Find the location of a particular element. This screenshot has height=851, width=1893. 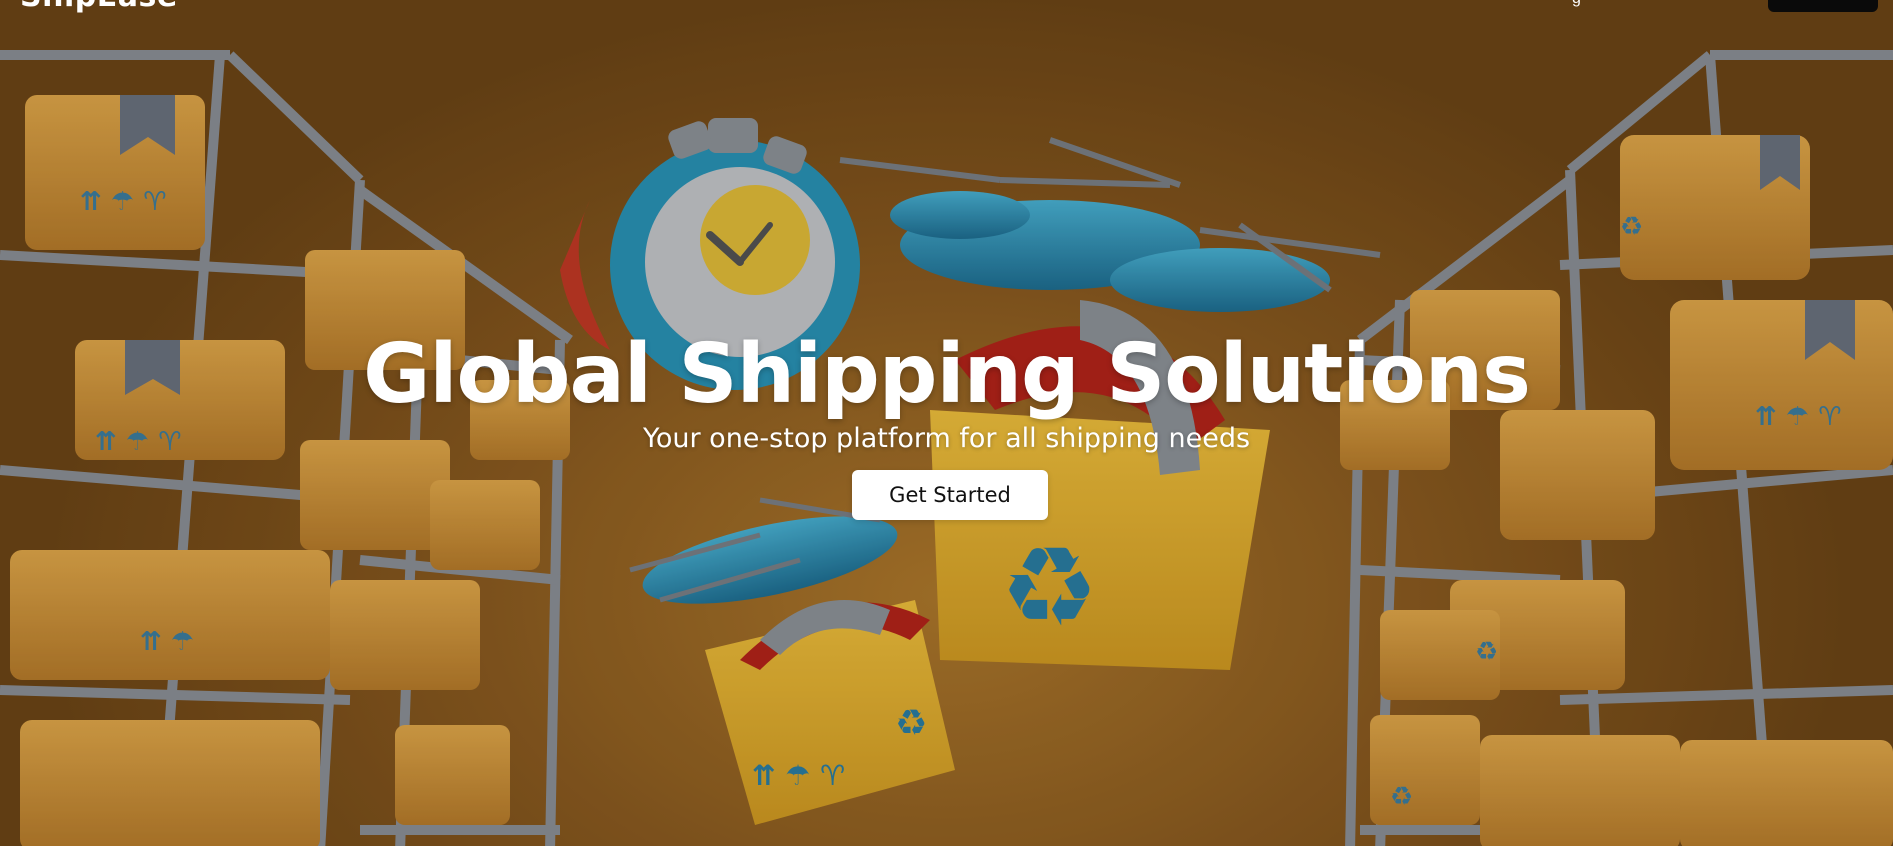

nav-link: g is located at coordinates (1578, 3).